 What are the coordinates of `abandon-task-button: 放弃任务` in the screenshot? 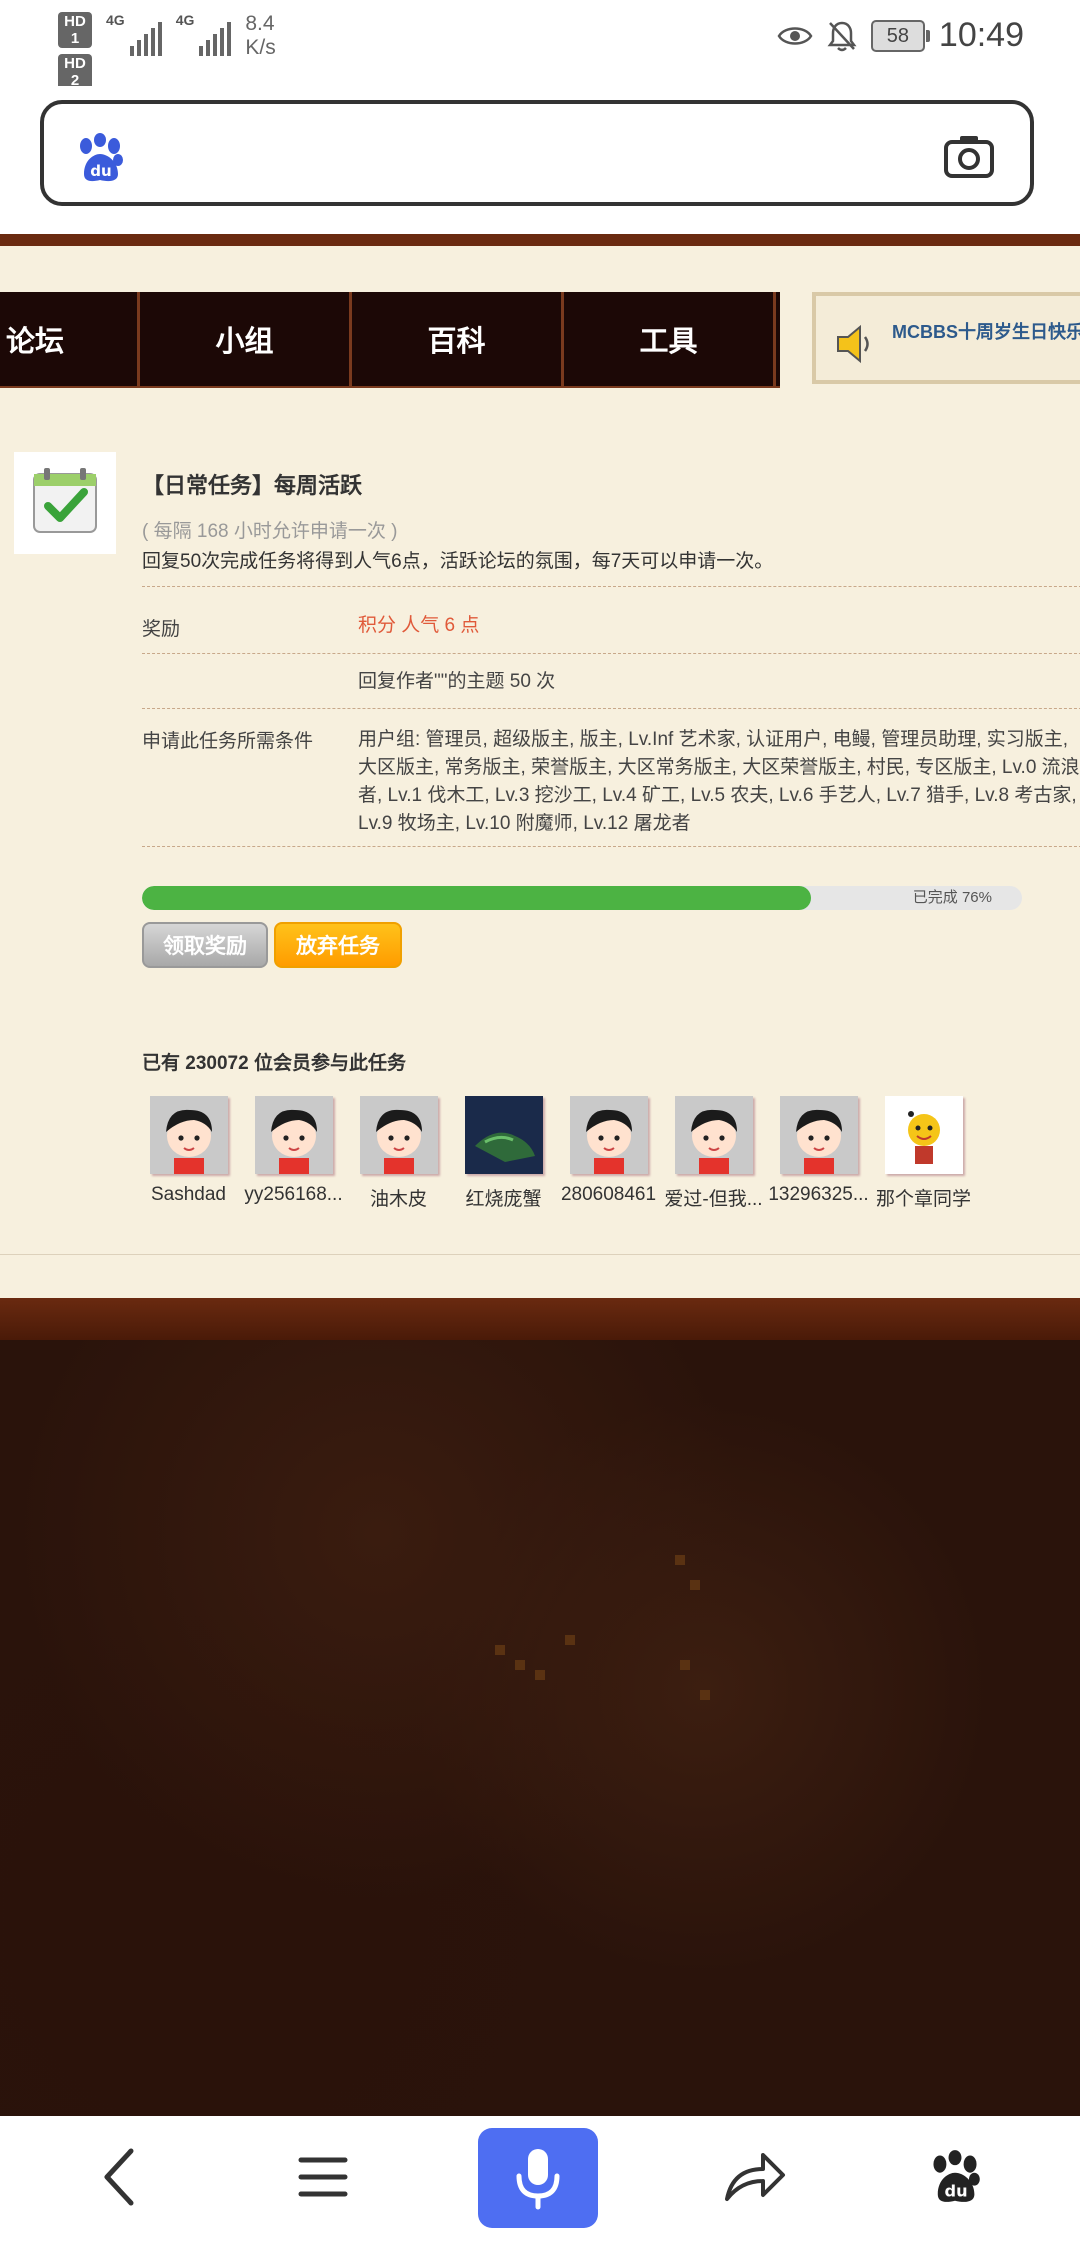 It's located at (338, 945).